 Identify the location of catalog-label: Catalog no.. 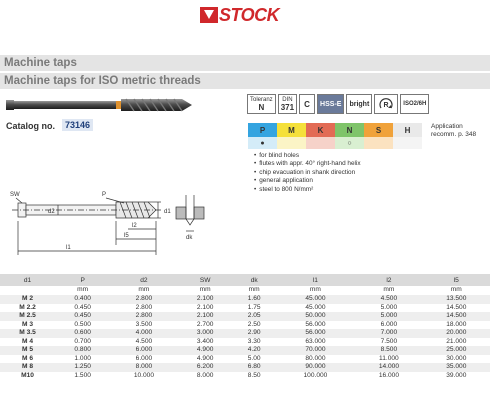
(30, 126).